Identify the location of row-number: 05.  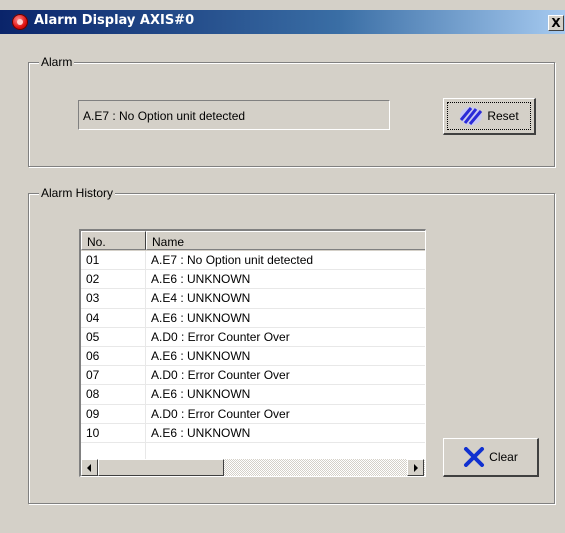
(93, 336).